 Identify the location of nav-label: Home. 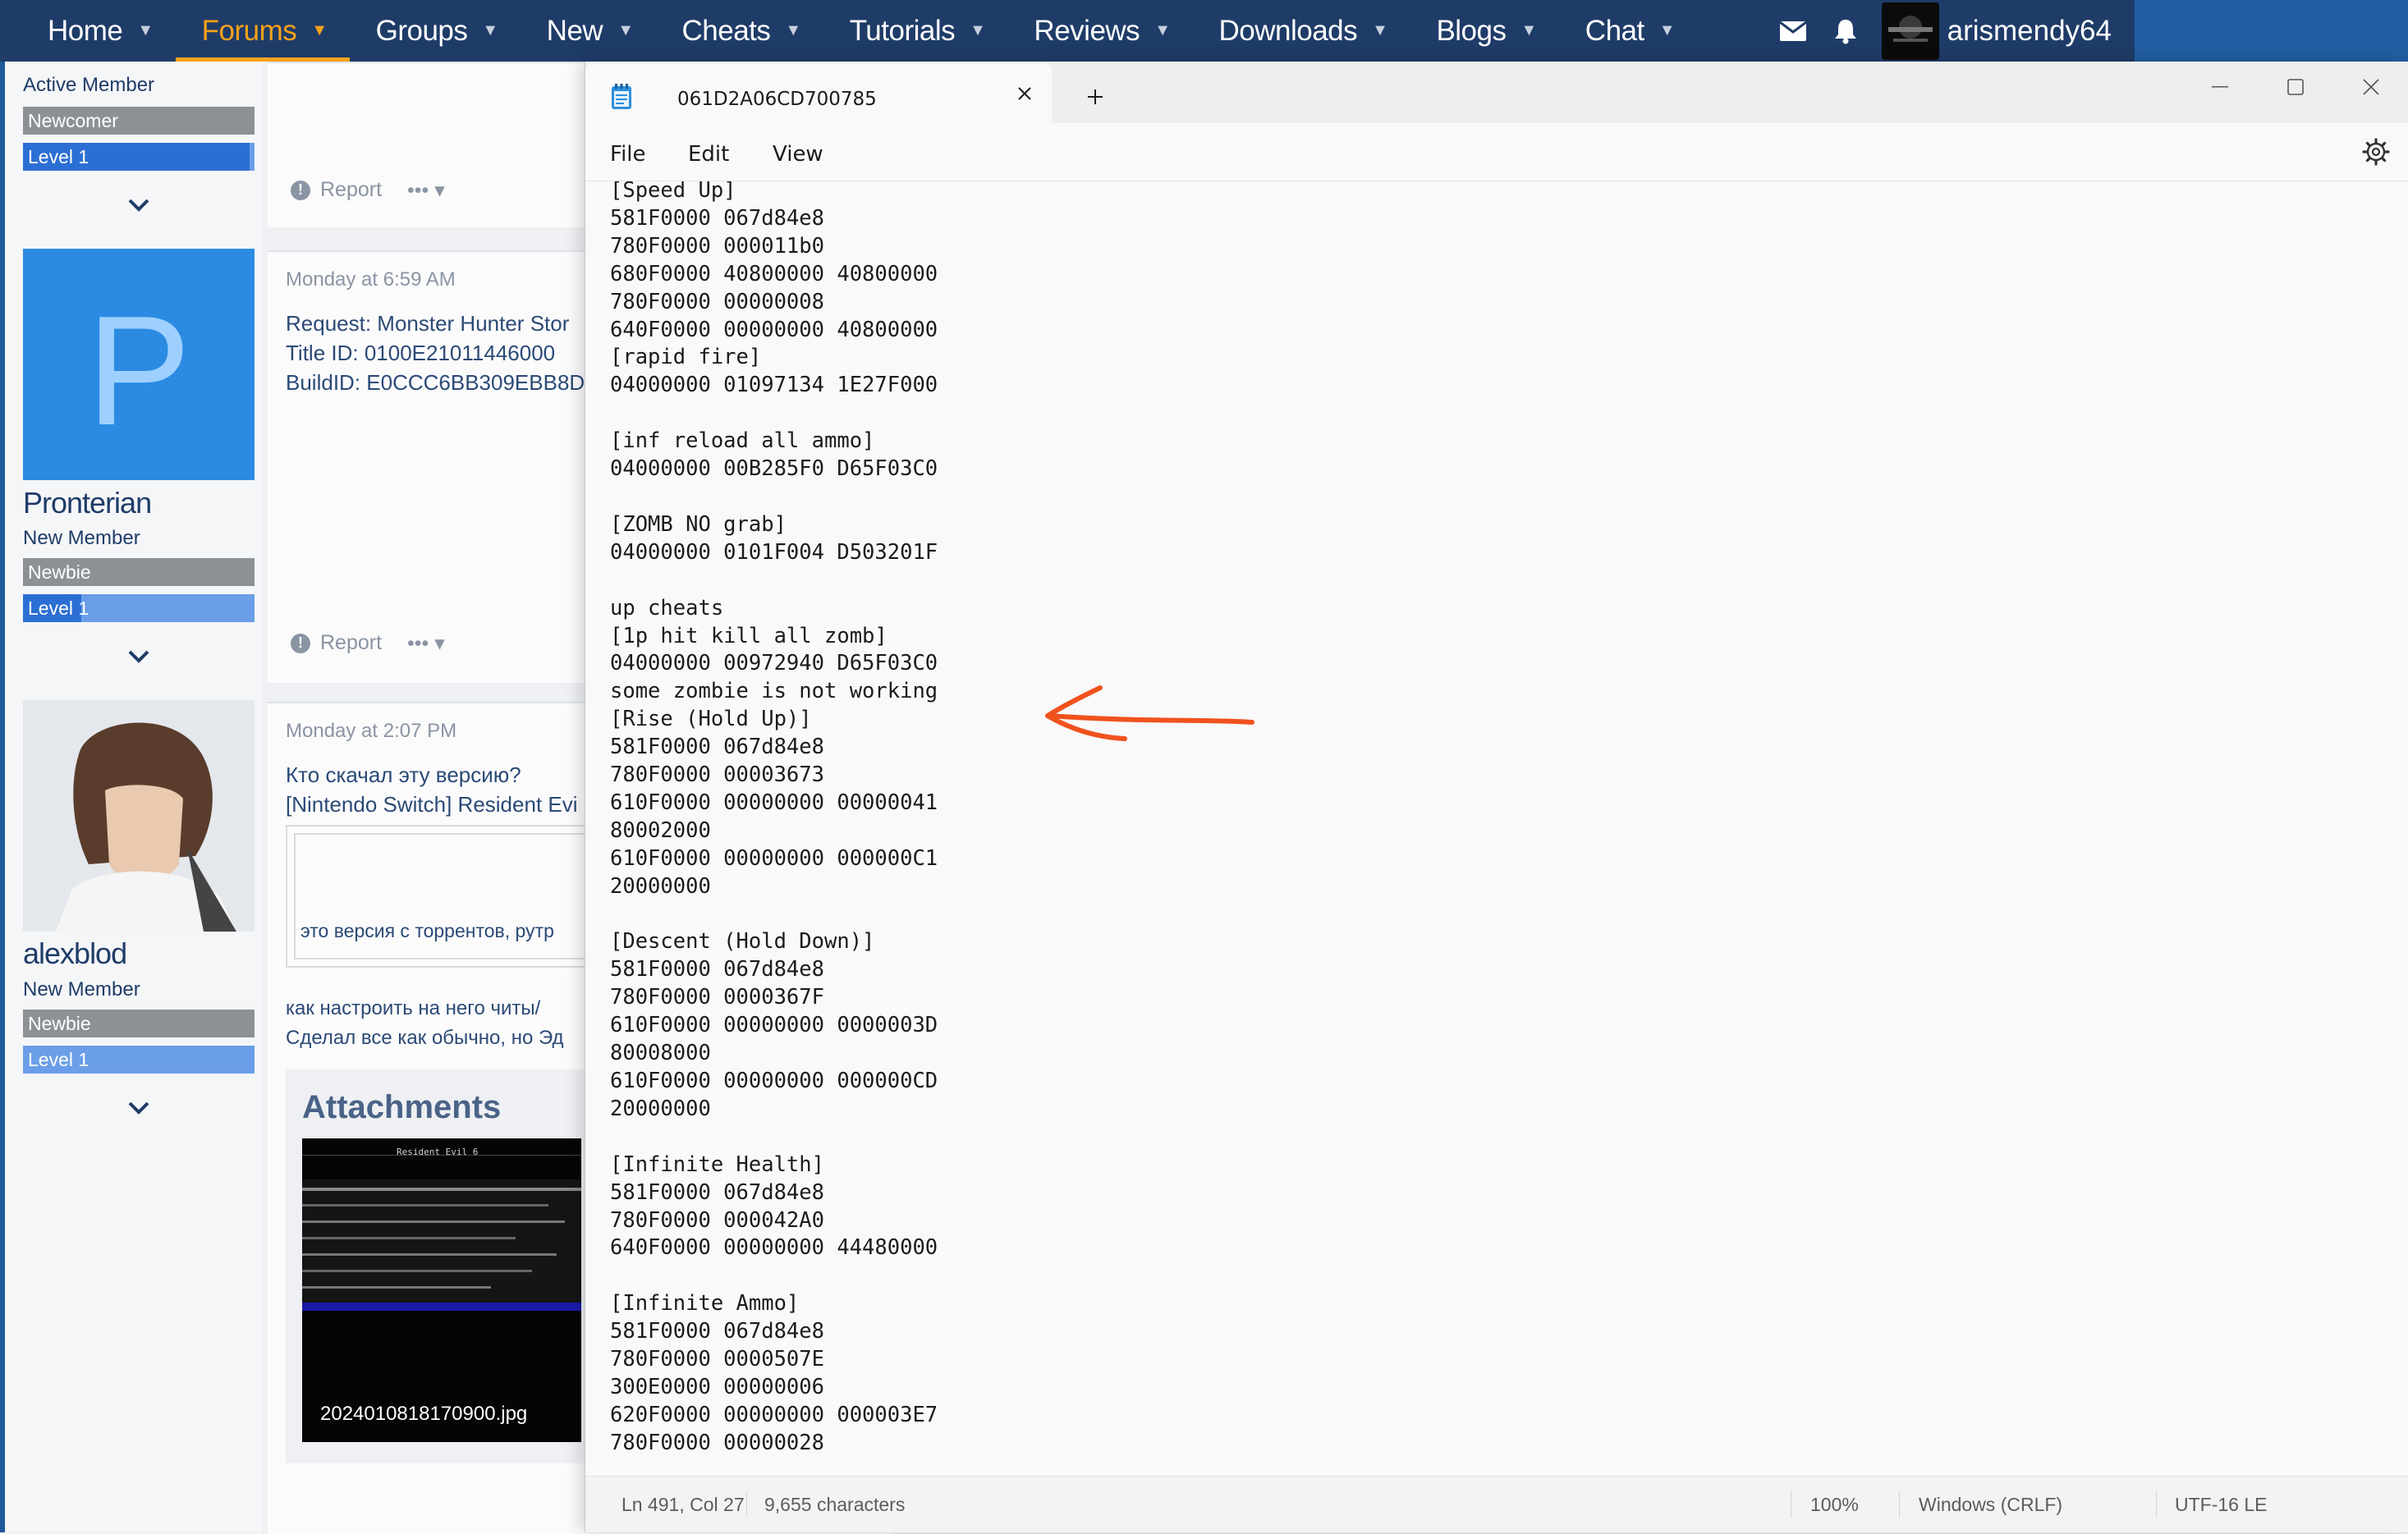
(85, 31).